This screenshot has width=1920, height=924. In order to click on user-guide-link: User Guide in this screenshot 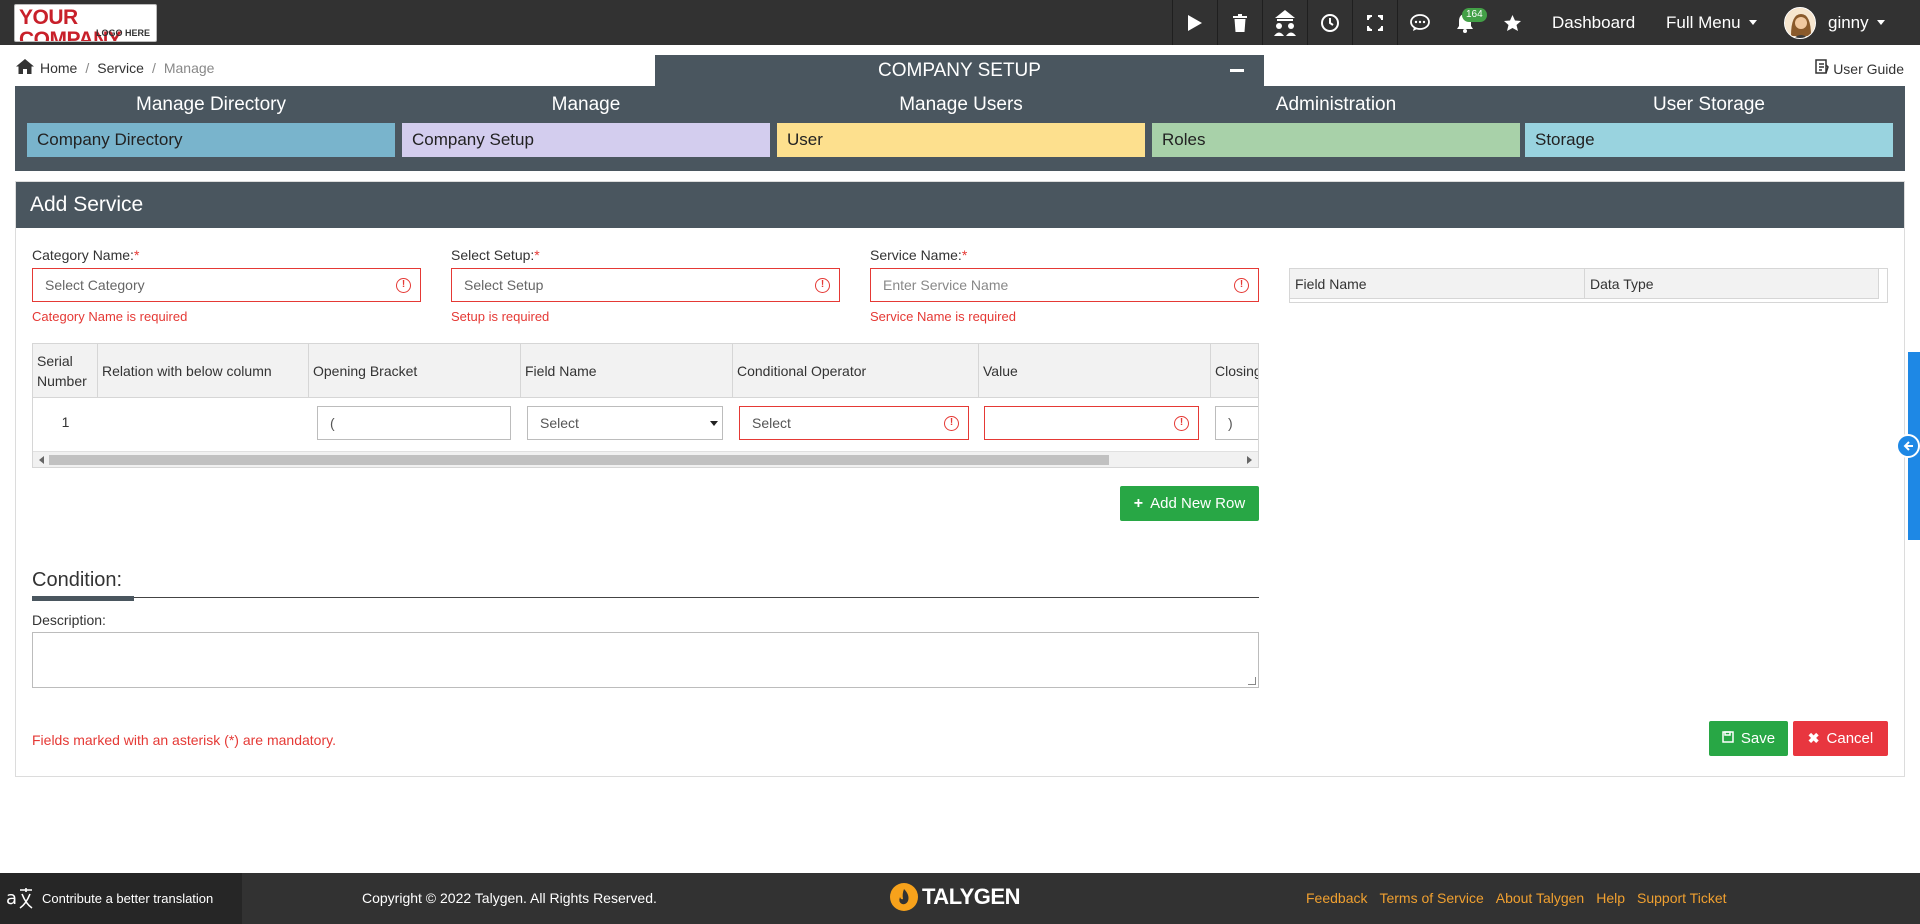, I will do `click(1859, 68)`.